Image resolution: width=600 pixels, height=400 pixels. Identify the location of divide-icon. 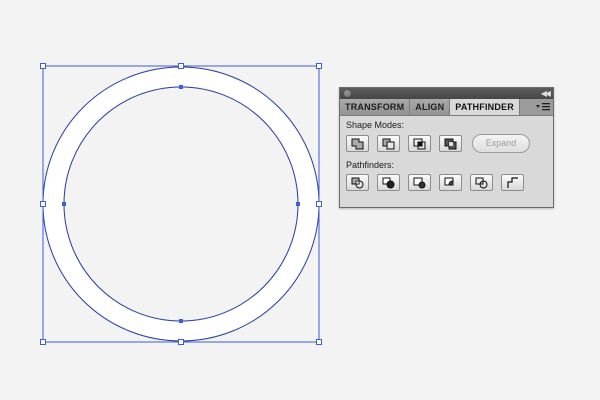
(357, 182).